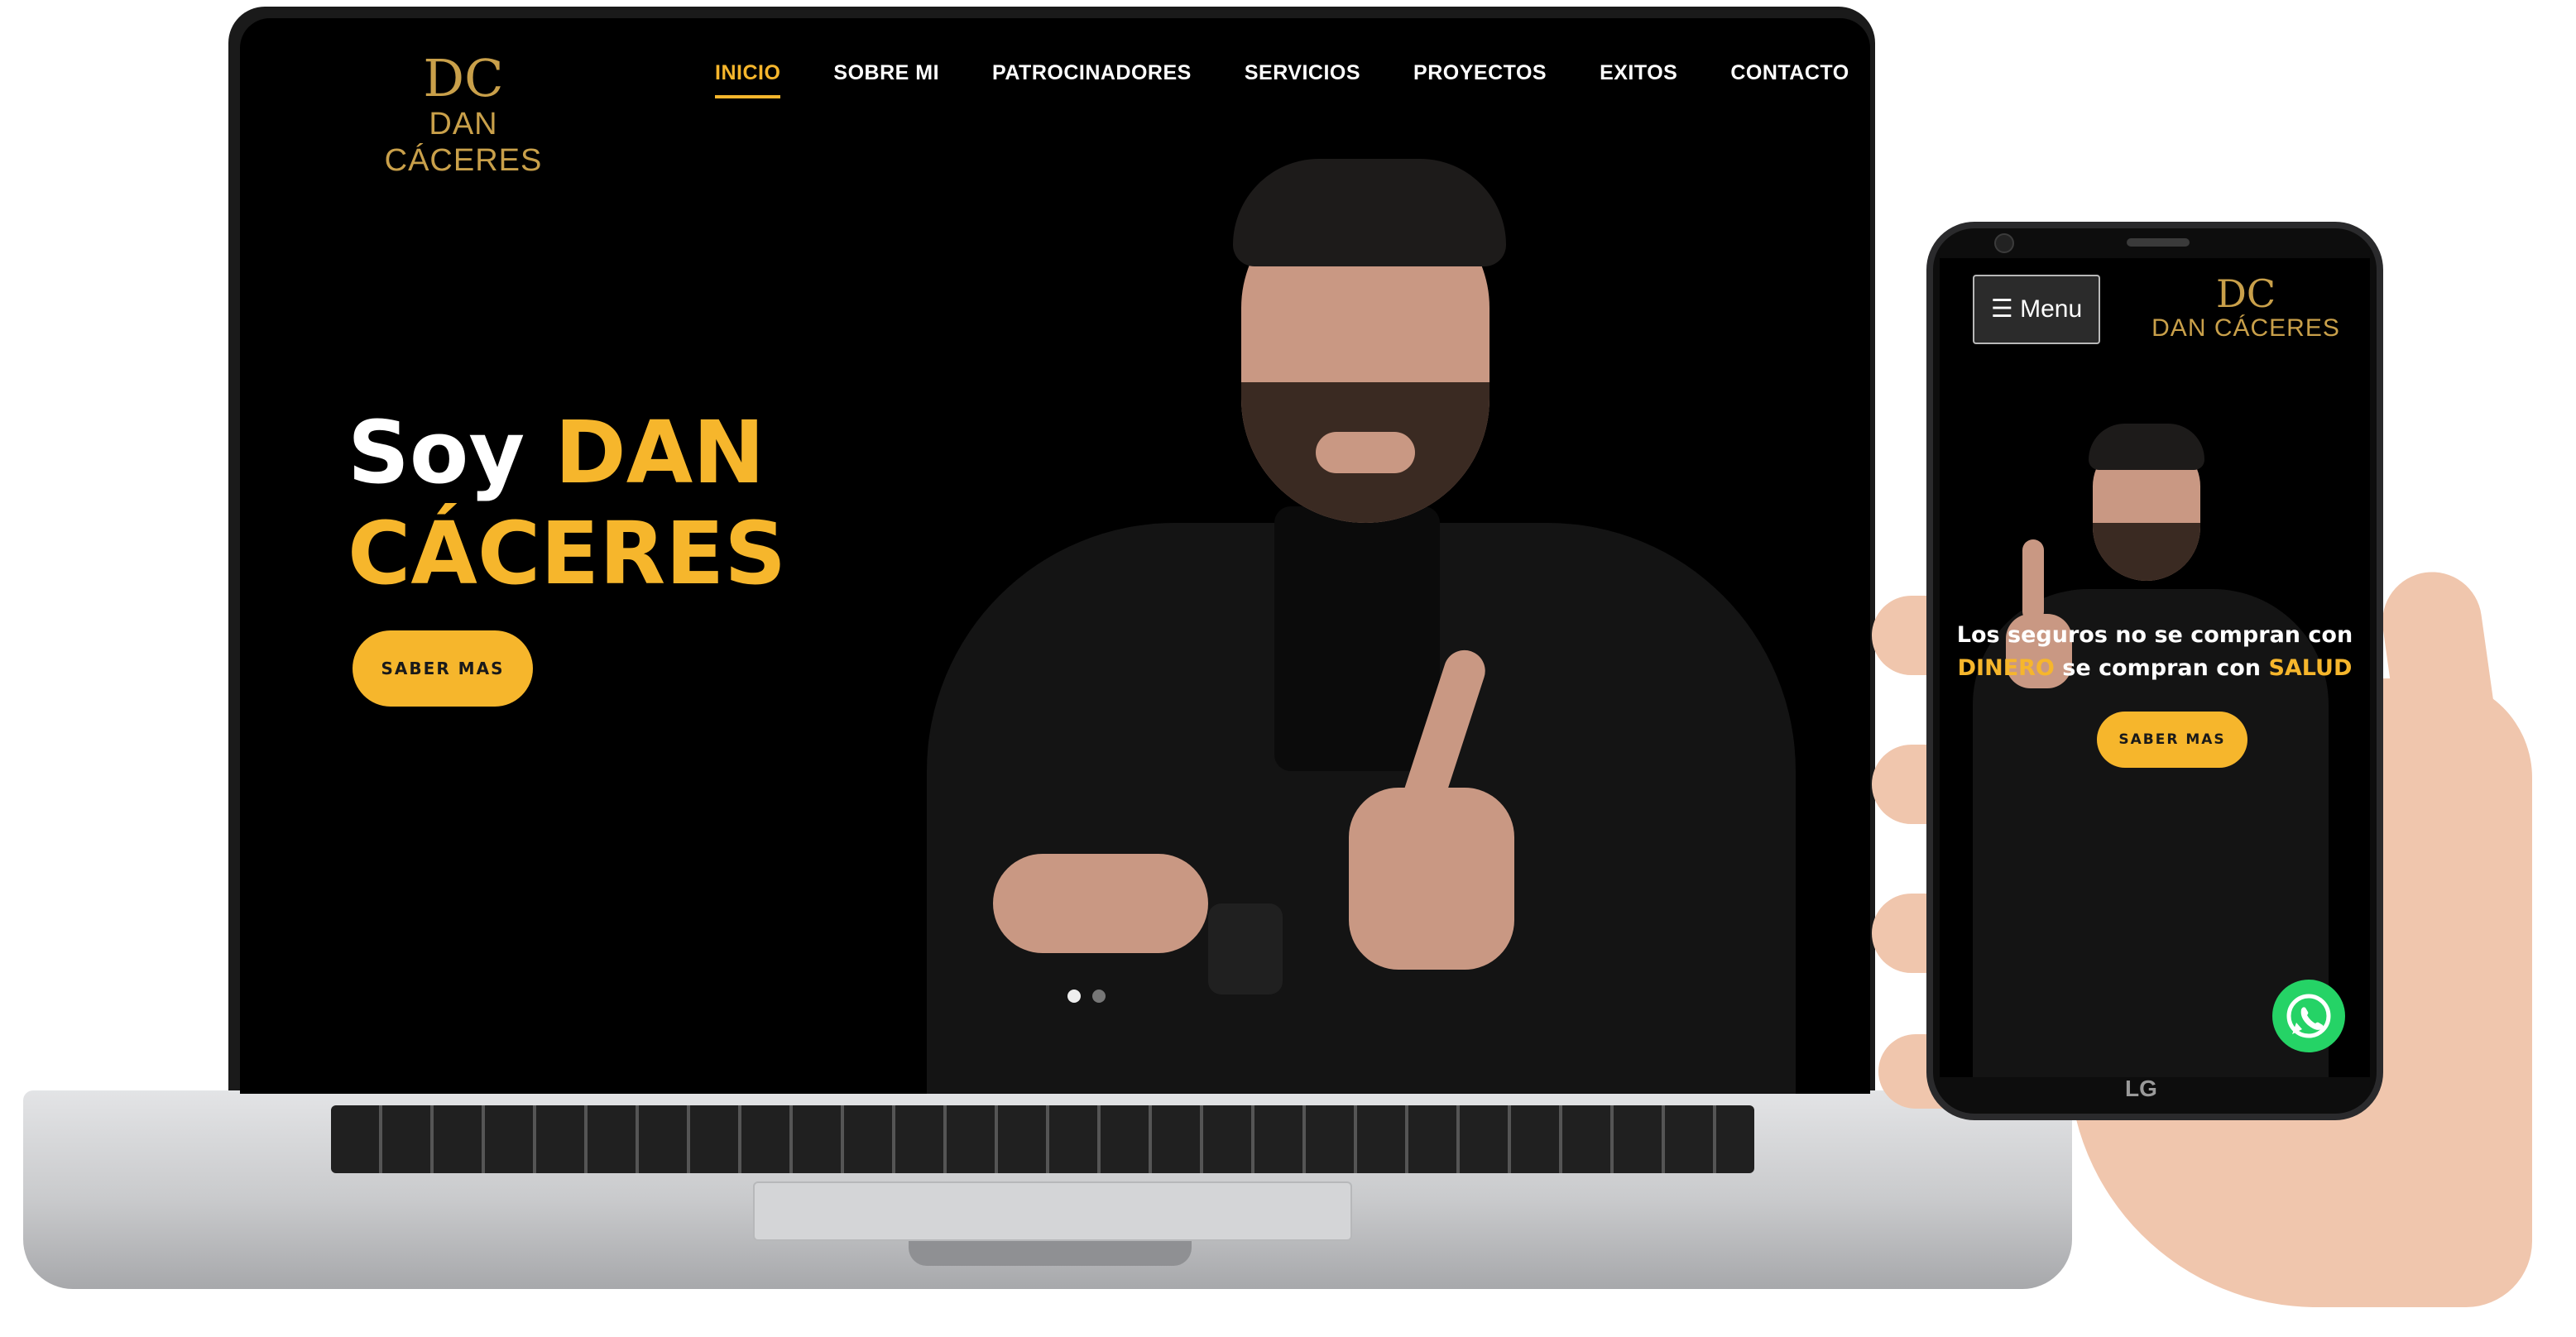 This screenshot has width=2576, height=1337. I want to click on nav-item-proyectos: PROYECTOS, so click(1480, 73).